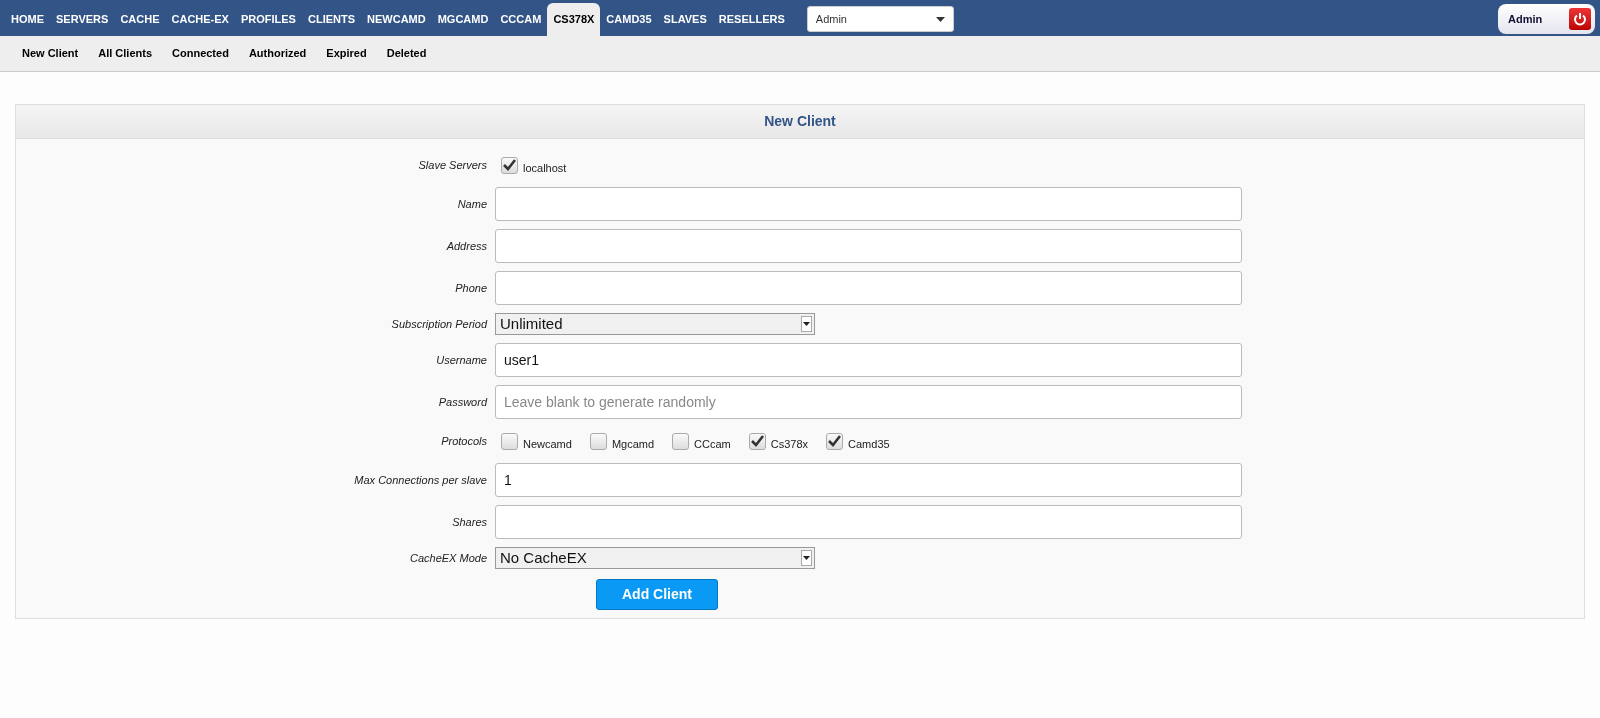  Describe the element at coordinates (472, 204) in the screenshot. I see `field-label: Name` at that location.